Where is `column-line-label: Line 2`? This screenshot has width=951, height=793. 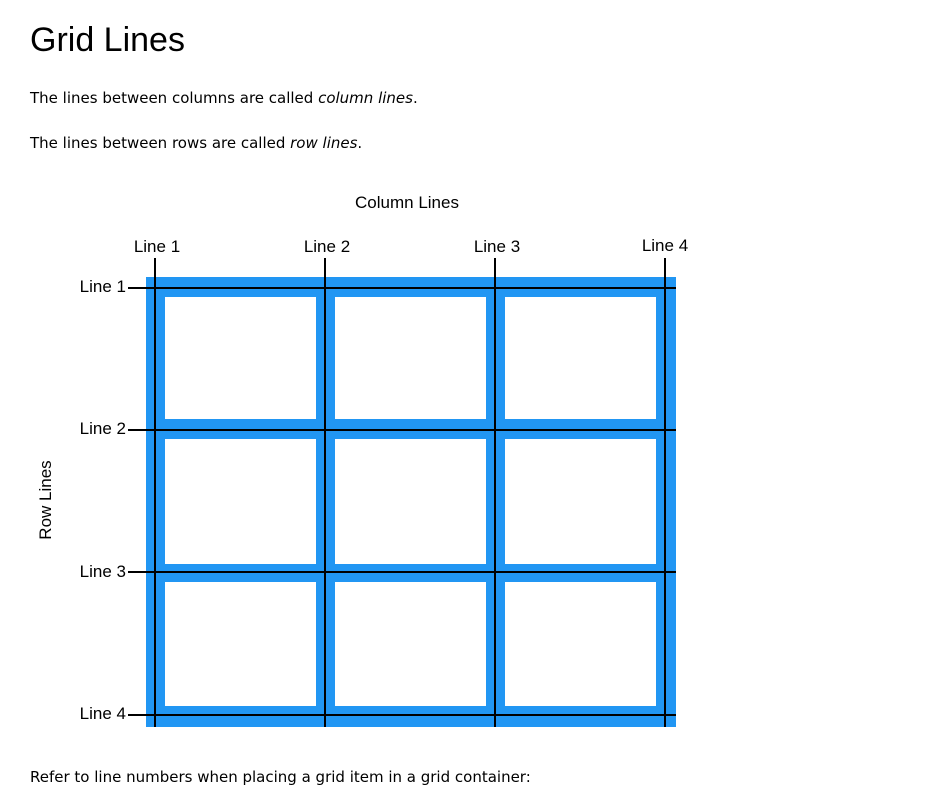 column-line-label: Line 2 is located at coordinates (327, 246).